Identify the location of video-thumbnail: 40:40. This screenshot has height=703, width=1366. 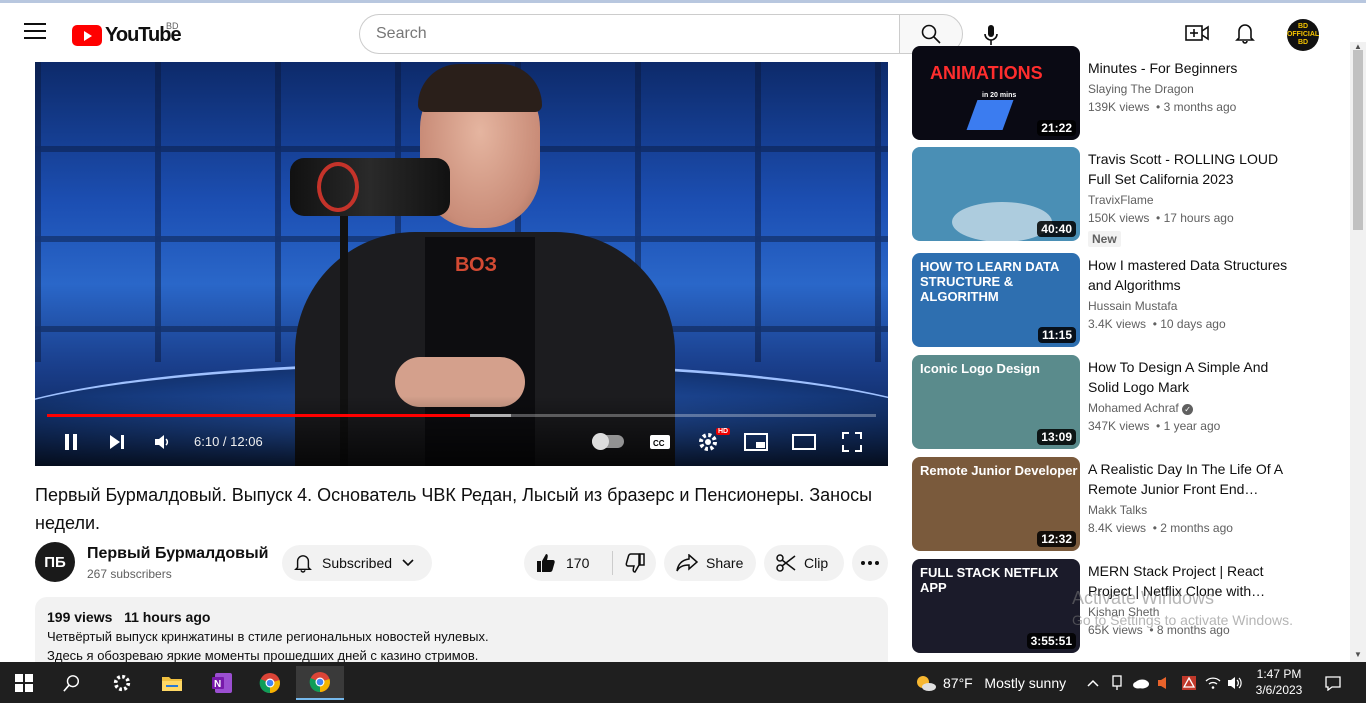
(996, 194).